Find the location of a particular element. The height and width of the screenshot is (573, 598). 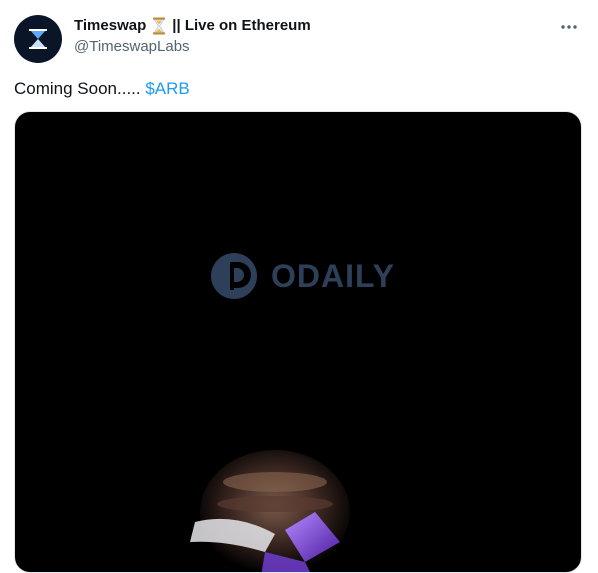

timeswap-logo-icon is located at coordinates (38, 39).